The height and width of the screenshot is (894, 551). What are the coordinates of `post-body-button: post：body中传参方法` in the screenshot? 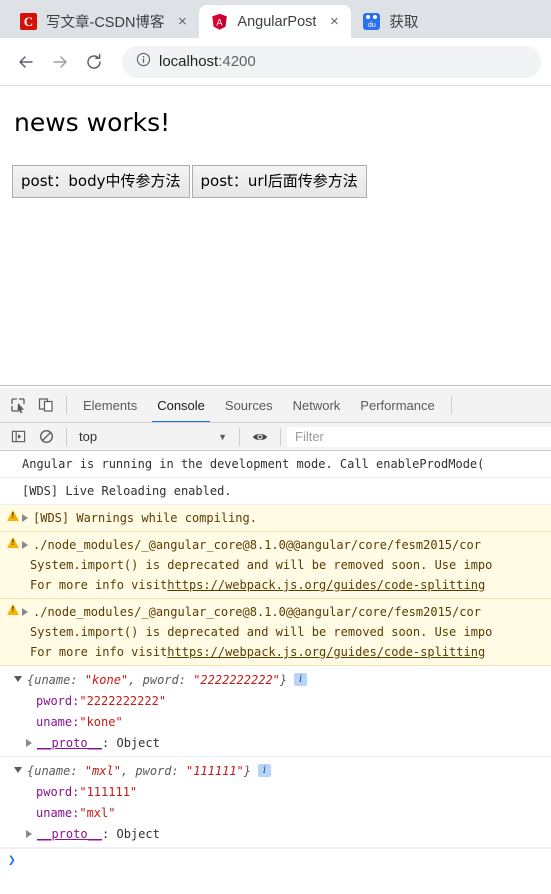 It's located at (101, 181).